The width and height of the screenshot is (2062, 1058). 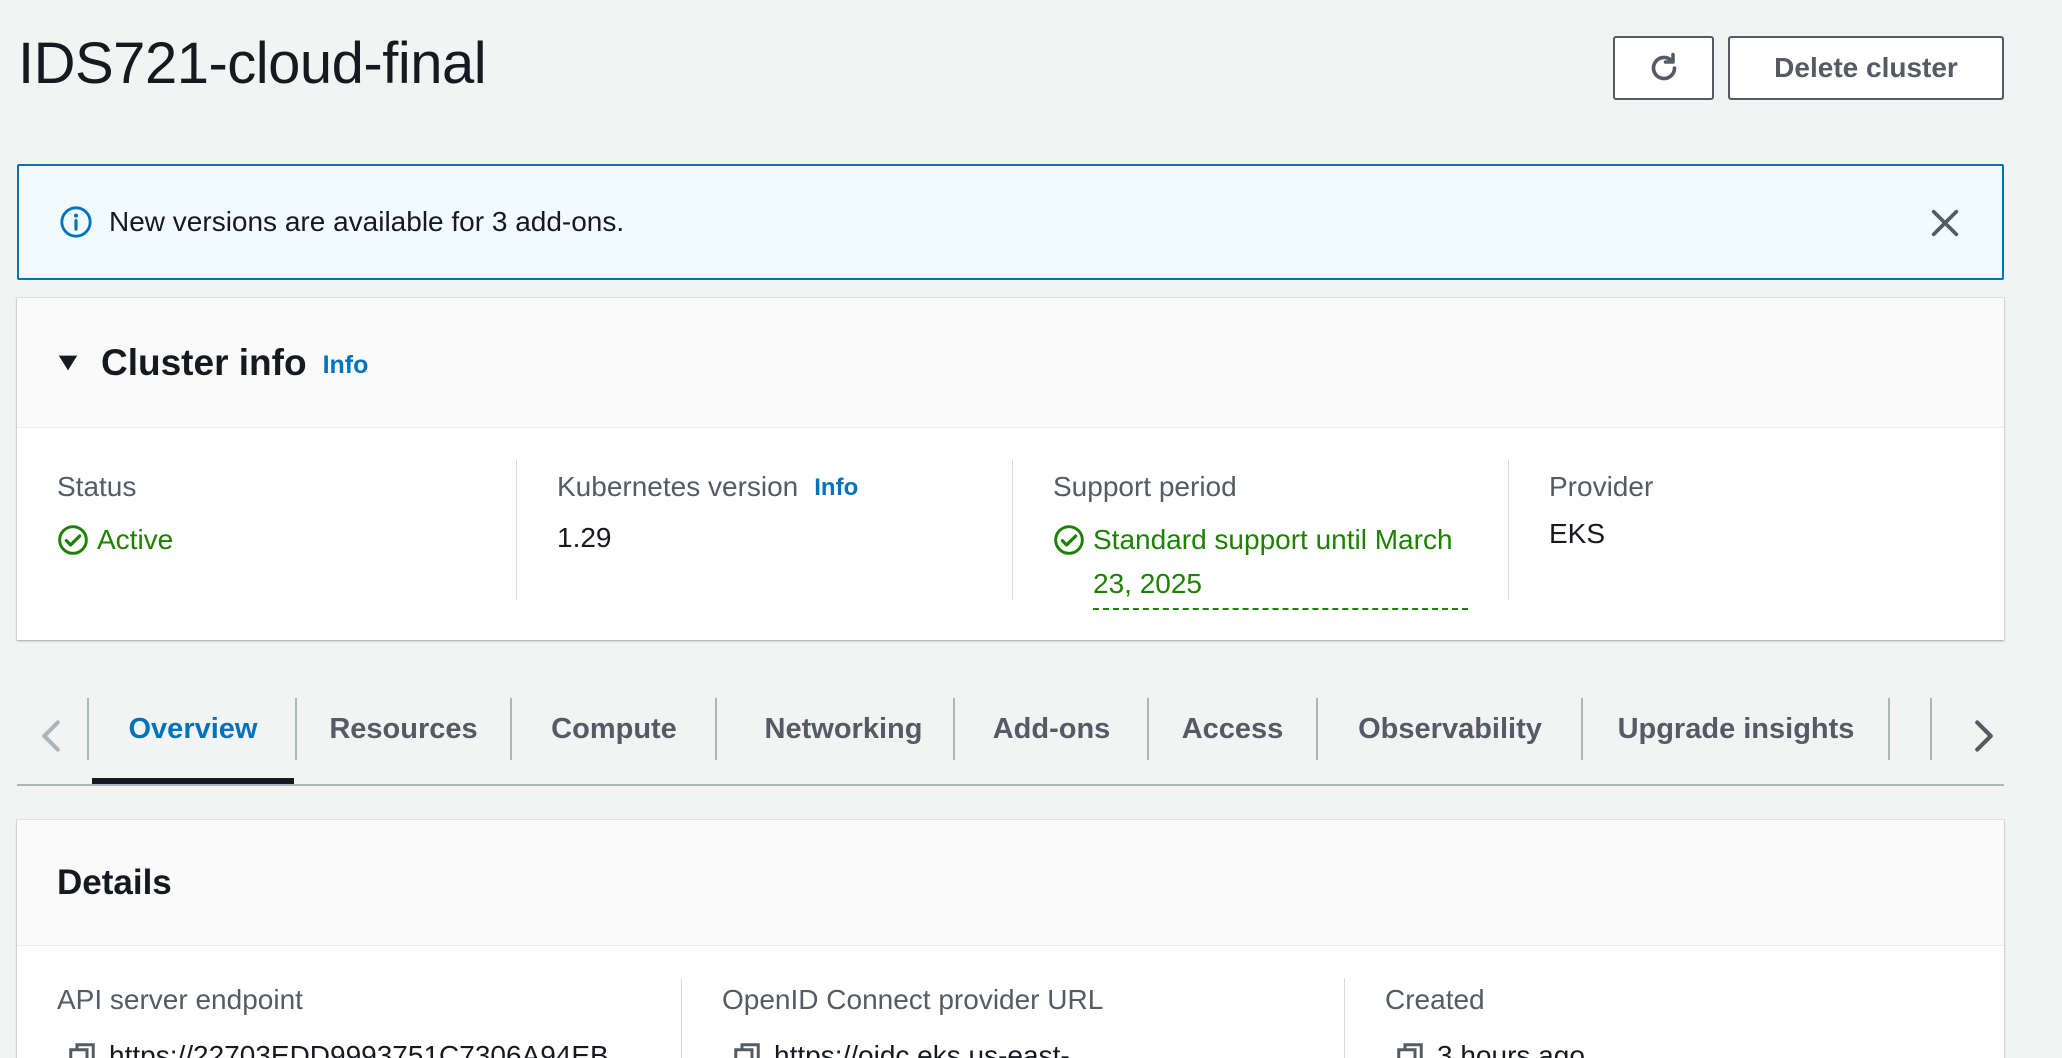 What do you see at coordinates (1866, 68) in the screenshot?
I see `delete-cluster-button: Delete cluster` at bounding box center [1866, 68].